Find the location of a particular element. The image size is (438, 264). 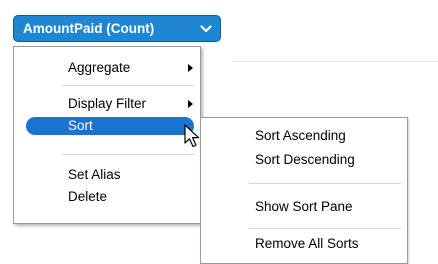

menu-item-display-filter: Display Filter is located at coordinates (107, 104).